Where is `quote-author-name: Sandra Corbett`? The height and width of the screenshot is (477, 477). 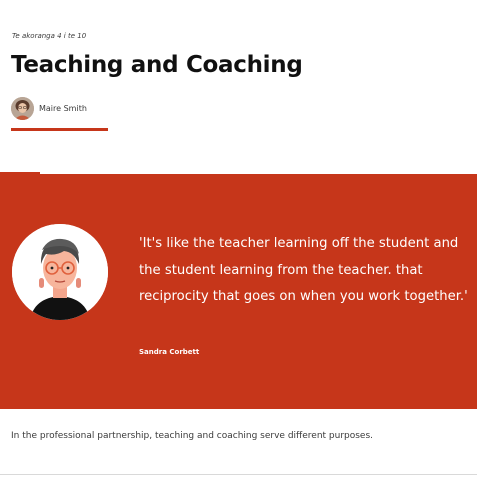
quote-author-name: Sandra Corbett is located at coordinates (169, 352).